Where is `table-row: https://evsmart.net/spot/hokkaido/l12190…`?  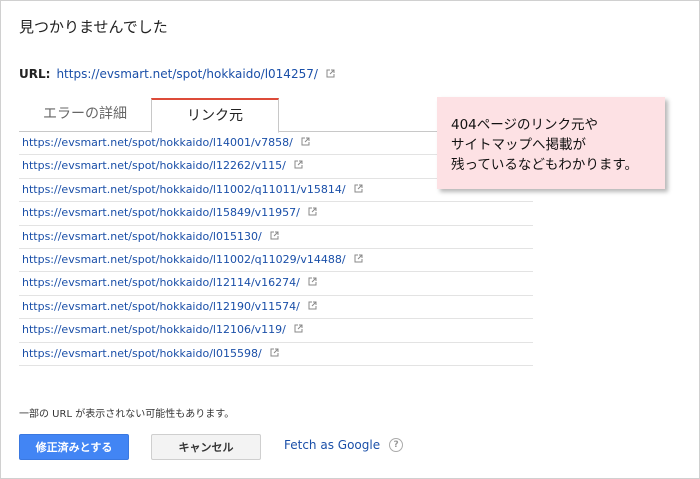
table-row: https://evsmart.net/spot/hokkaido/l12190… is located at coordinates (276, 308).